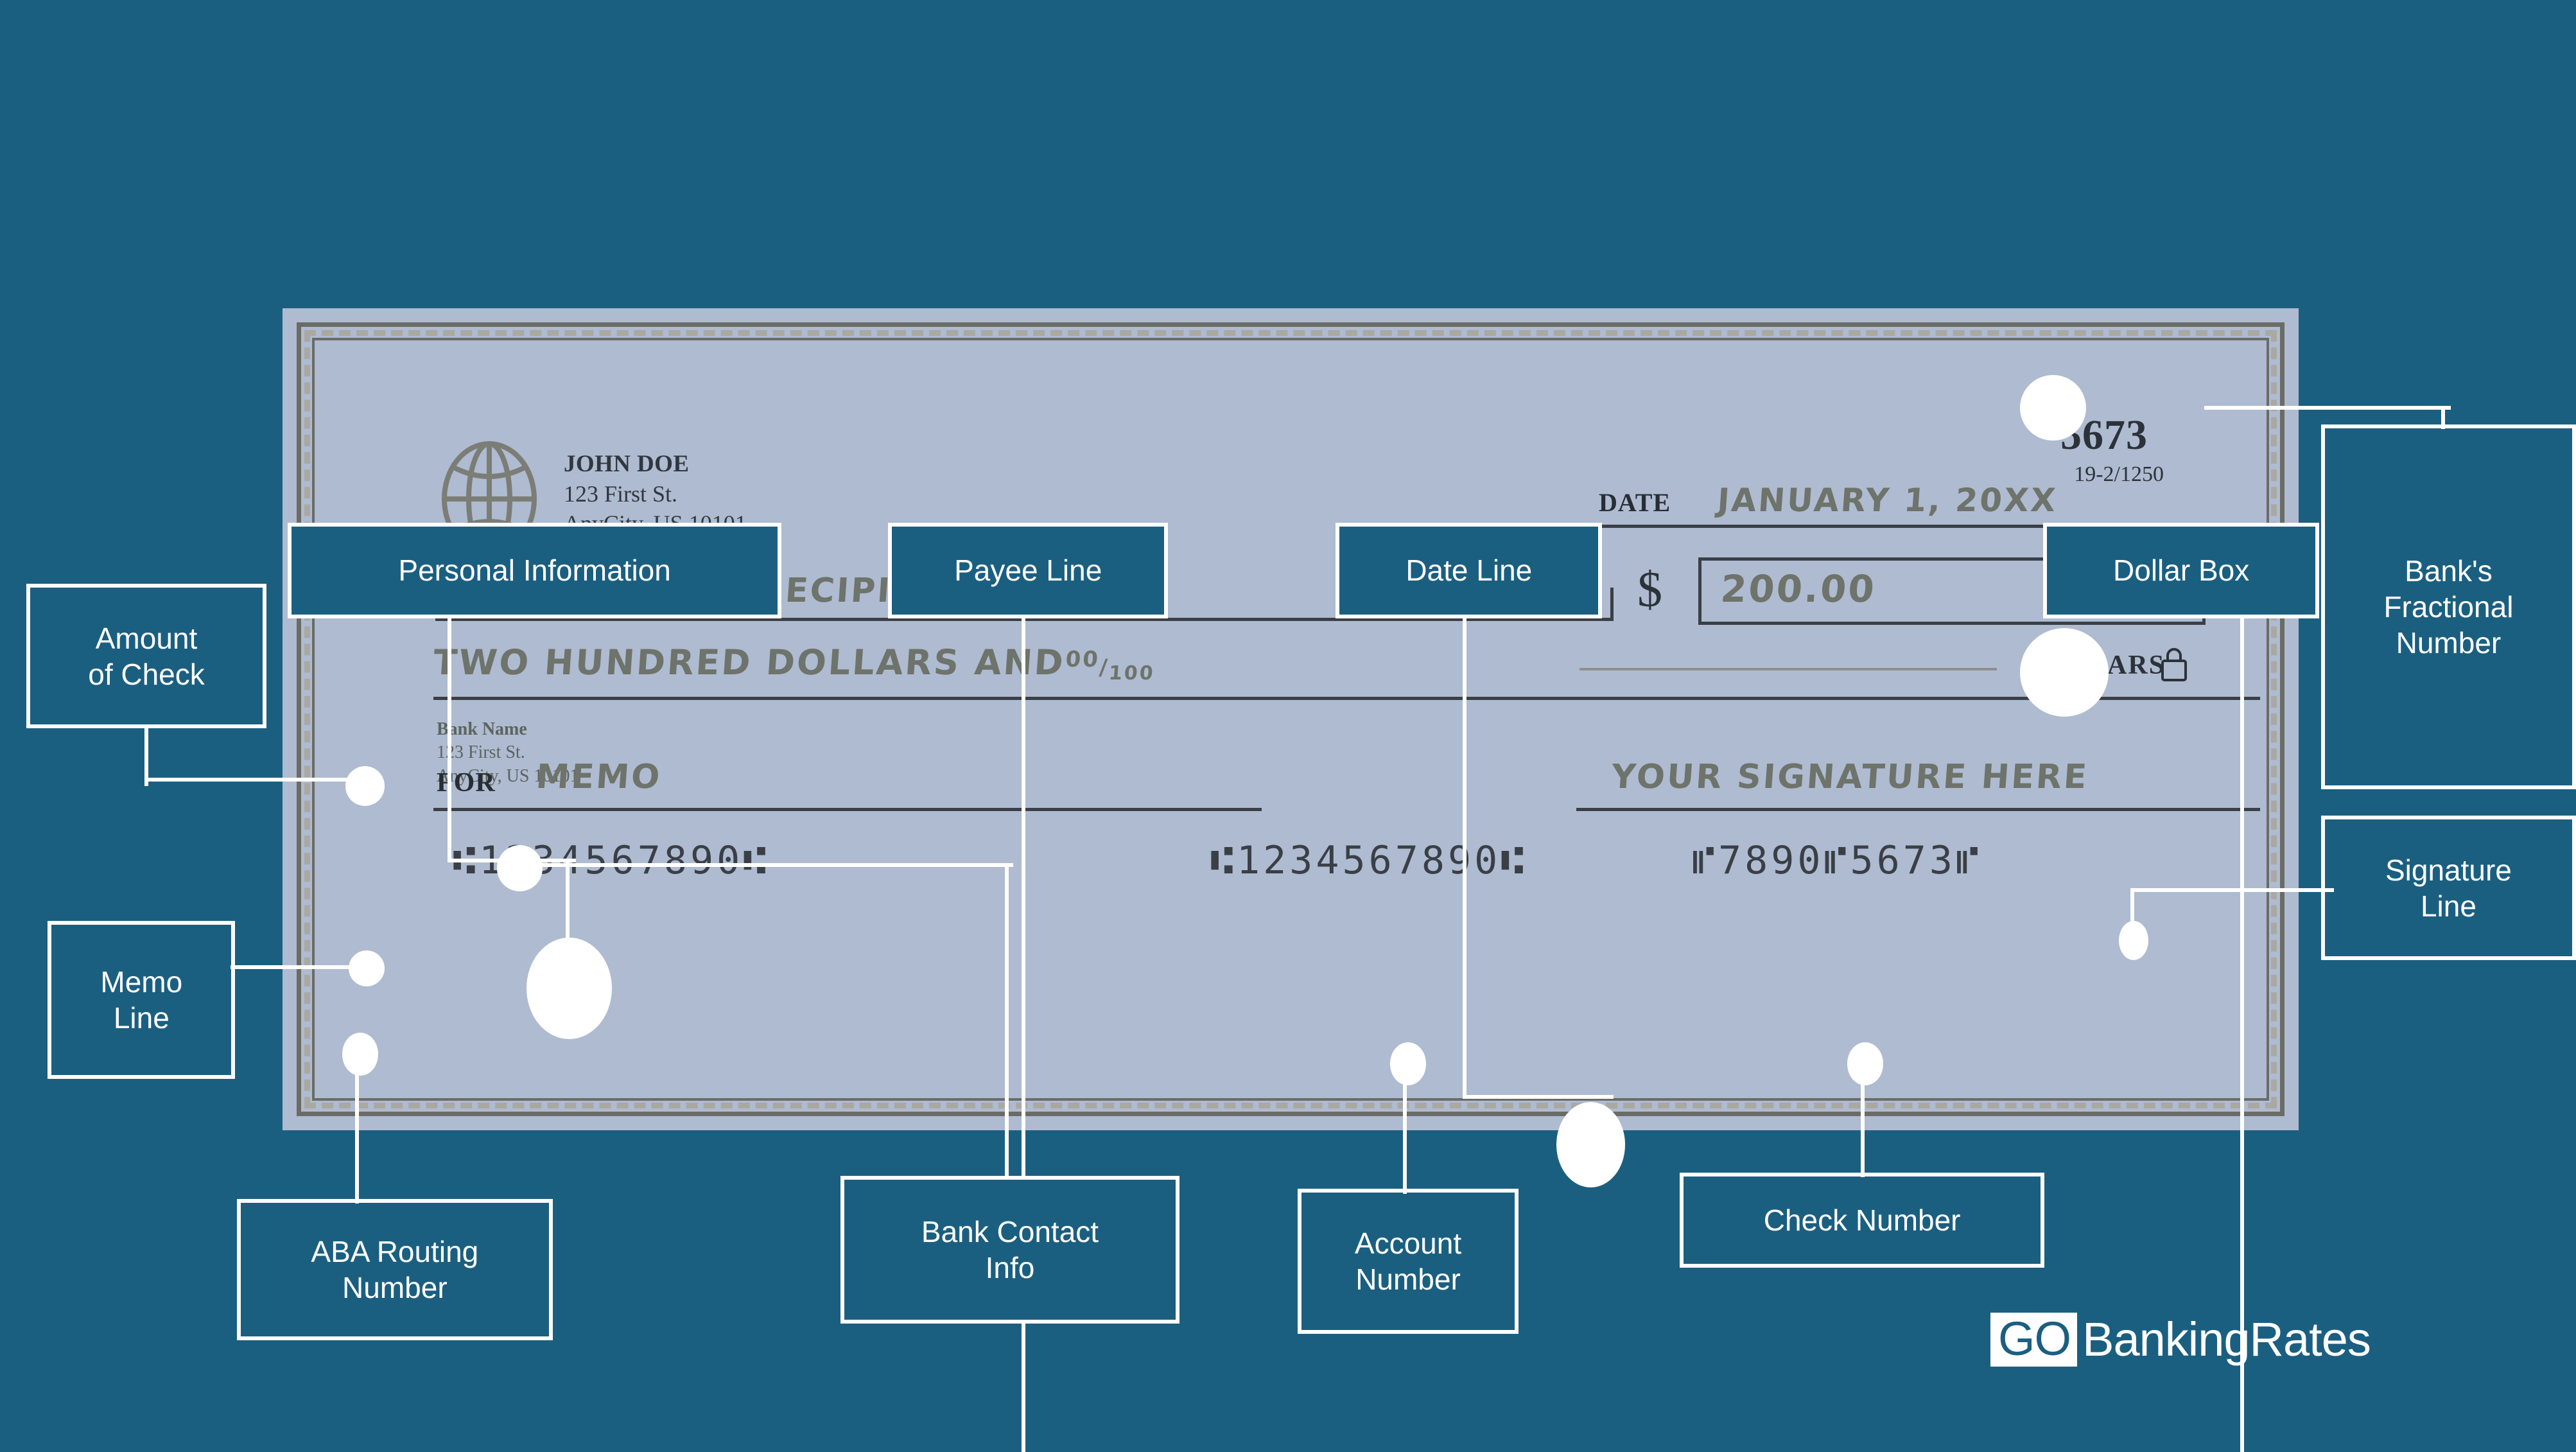 The height and width of the screenshot is (1452, 2576). I want to click on memo-label: FOR, so click(466, 783).